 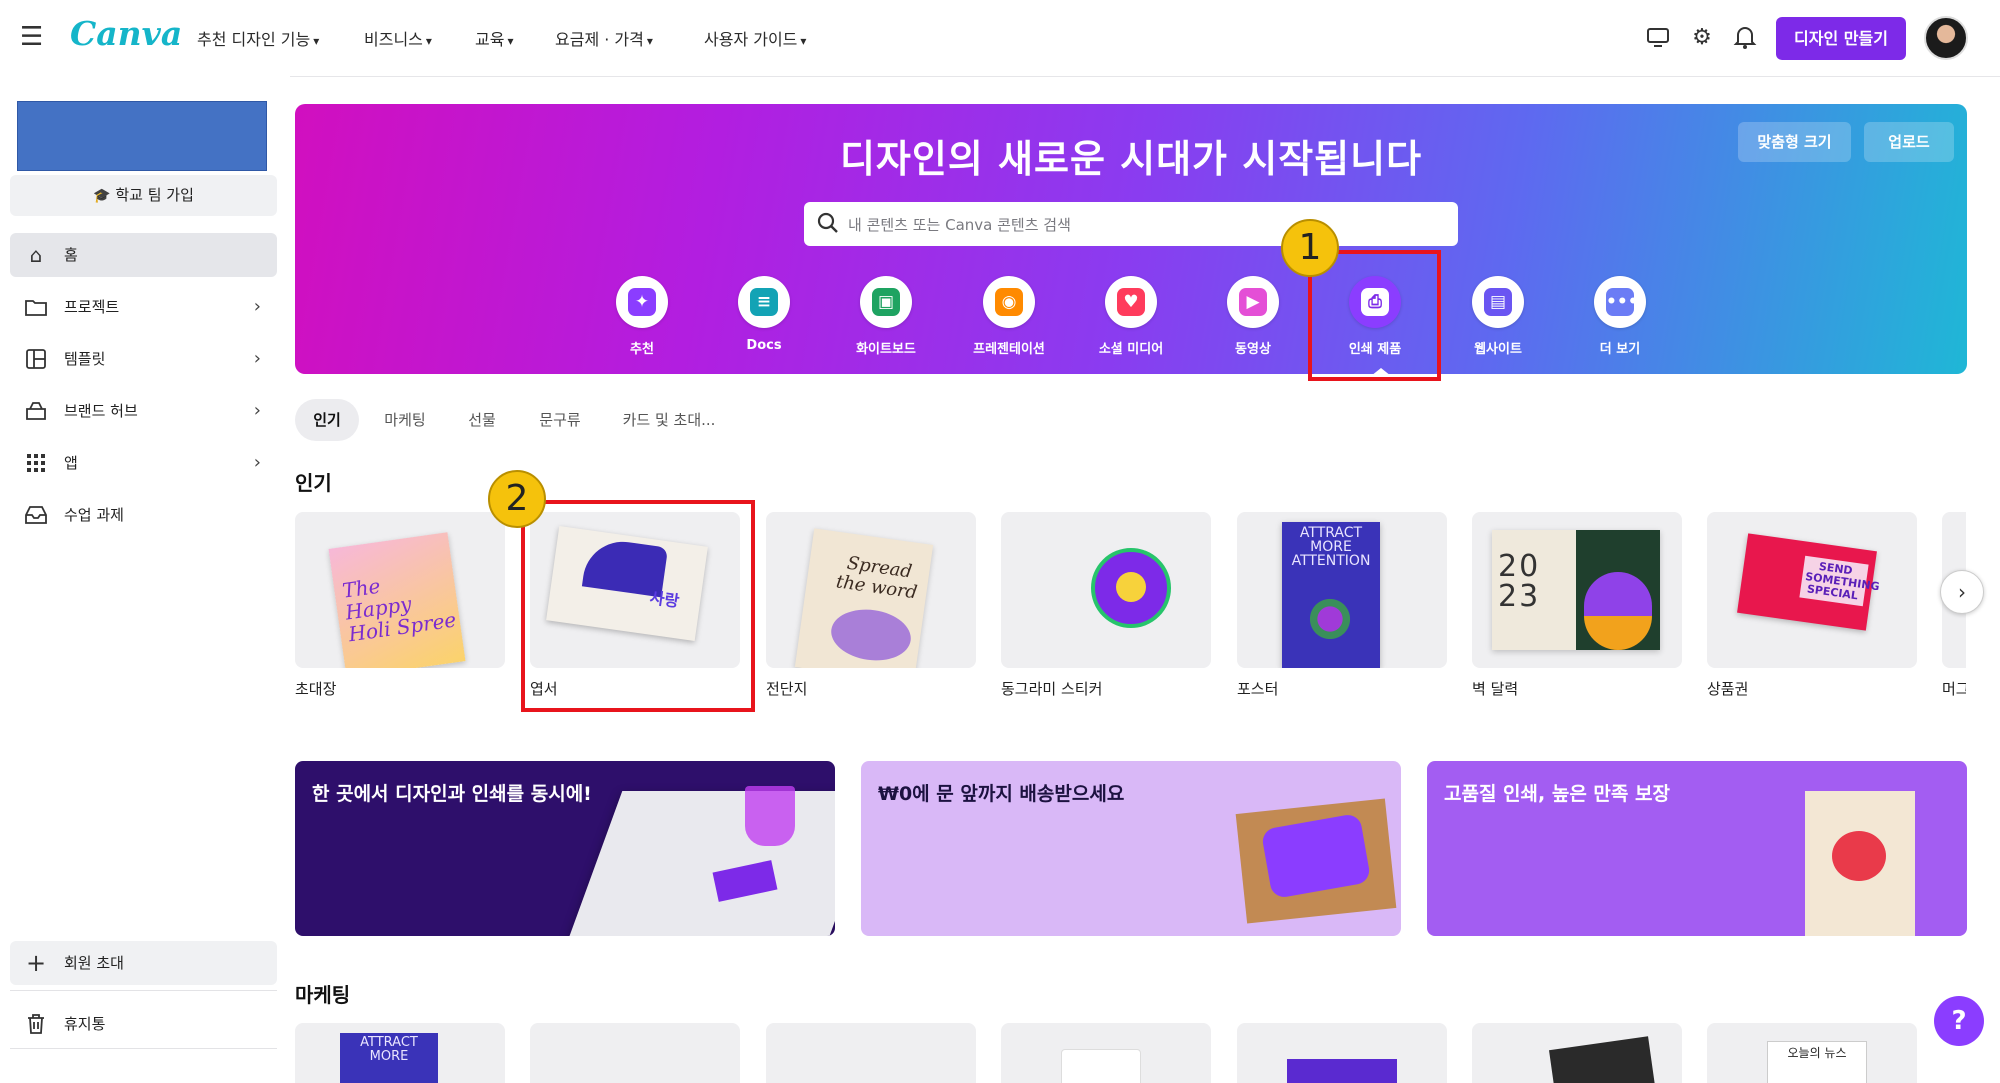 I want to click on hero-title: 디자인의 새로운 시대가 시작됩니다, so click(x=1131, y=159).